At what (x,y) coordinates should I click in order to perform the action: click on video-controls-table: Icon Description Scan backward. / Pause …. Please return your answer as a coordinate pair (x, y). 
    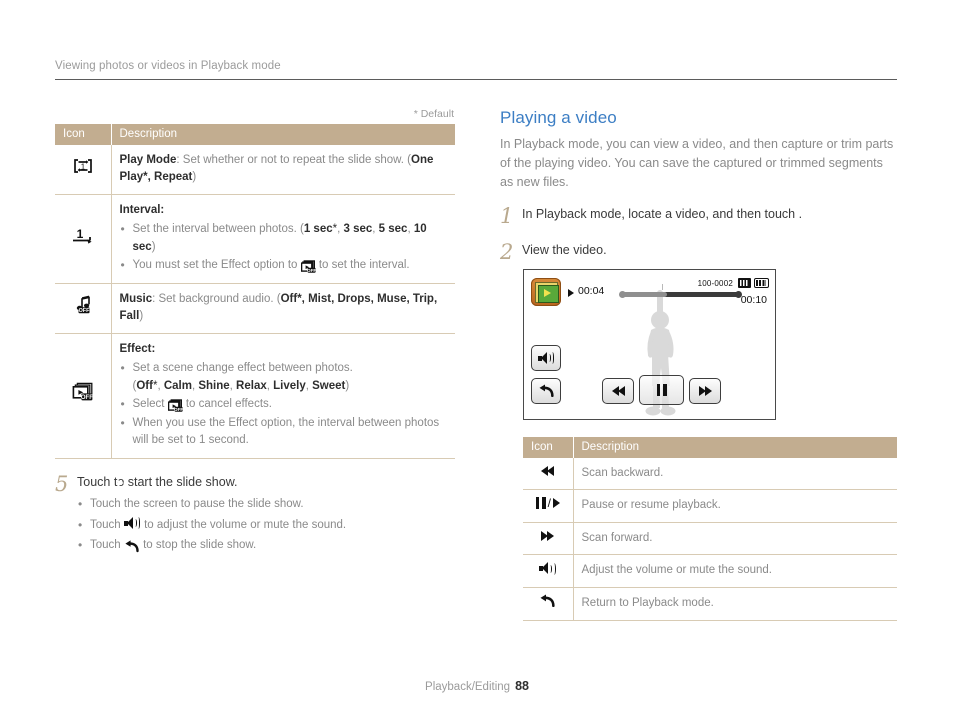
    Looking at the image, I should click on (710, 529).